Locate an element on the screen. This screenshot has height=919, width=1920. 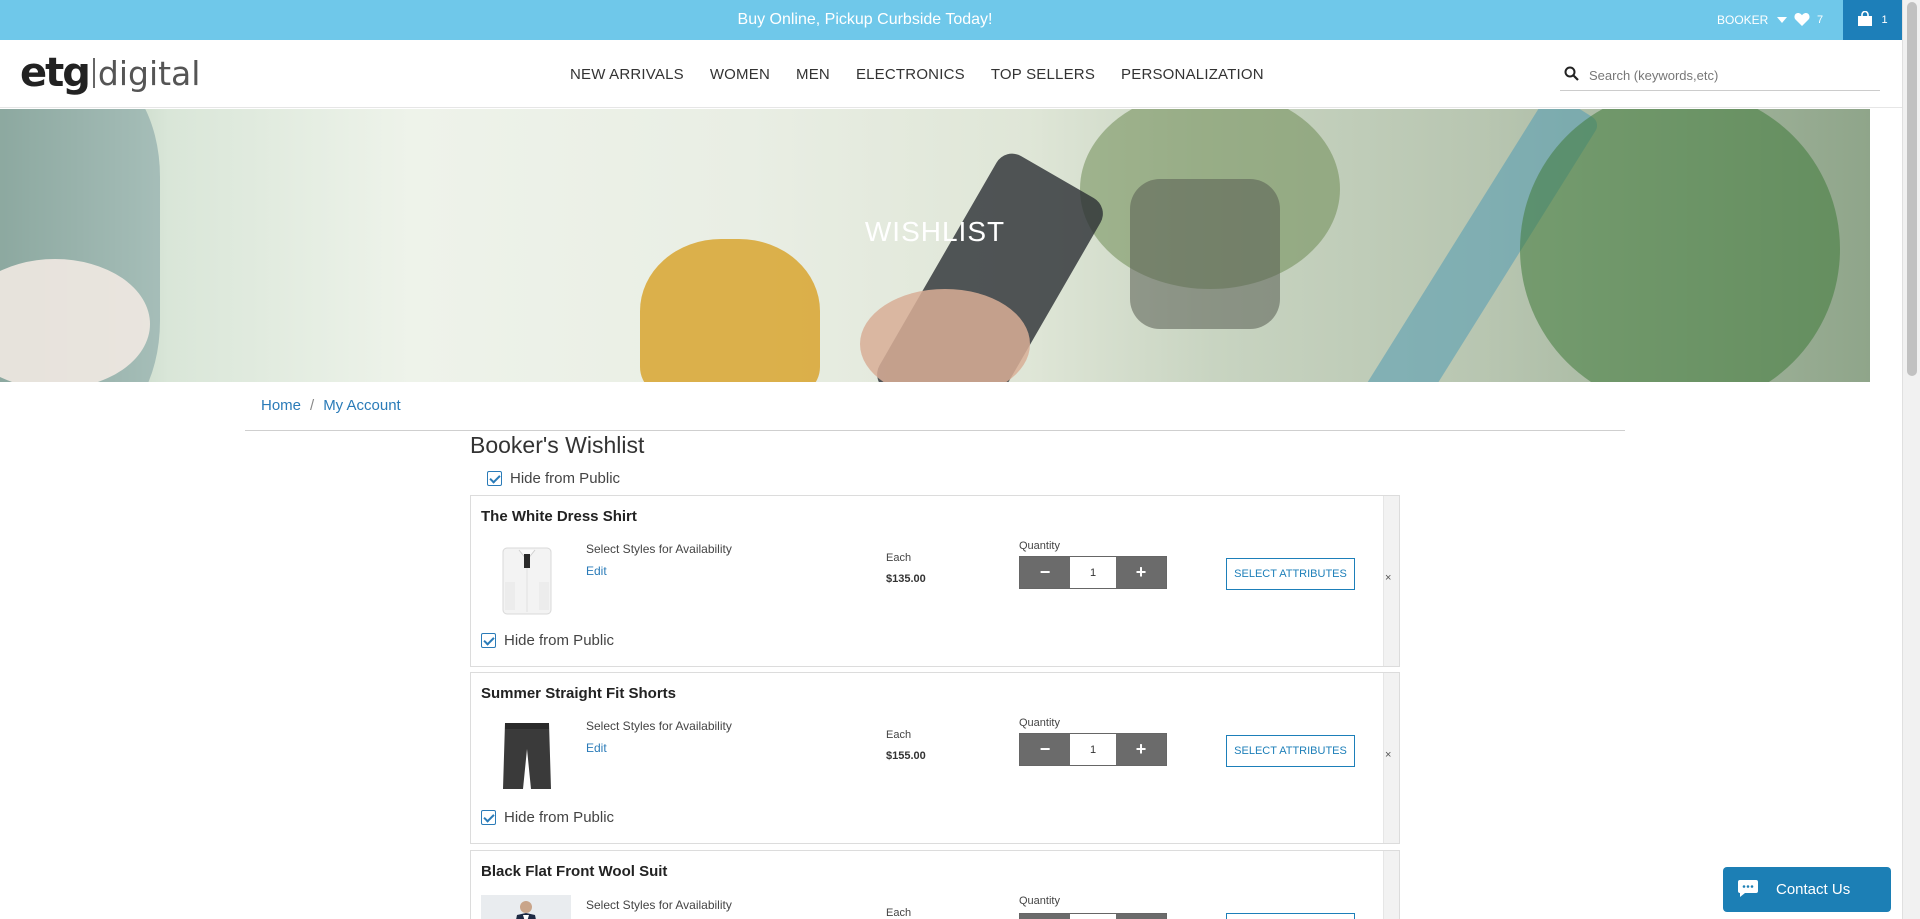
wishlist-hide-public: Hide from Public is located at coordinates (553, 478).